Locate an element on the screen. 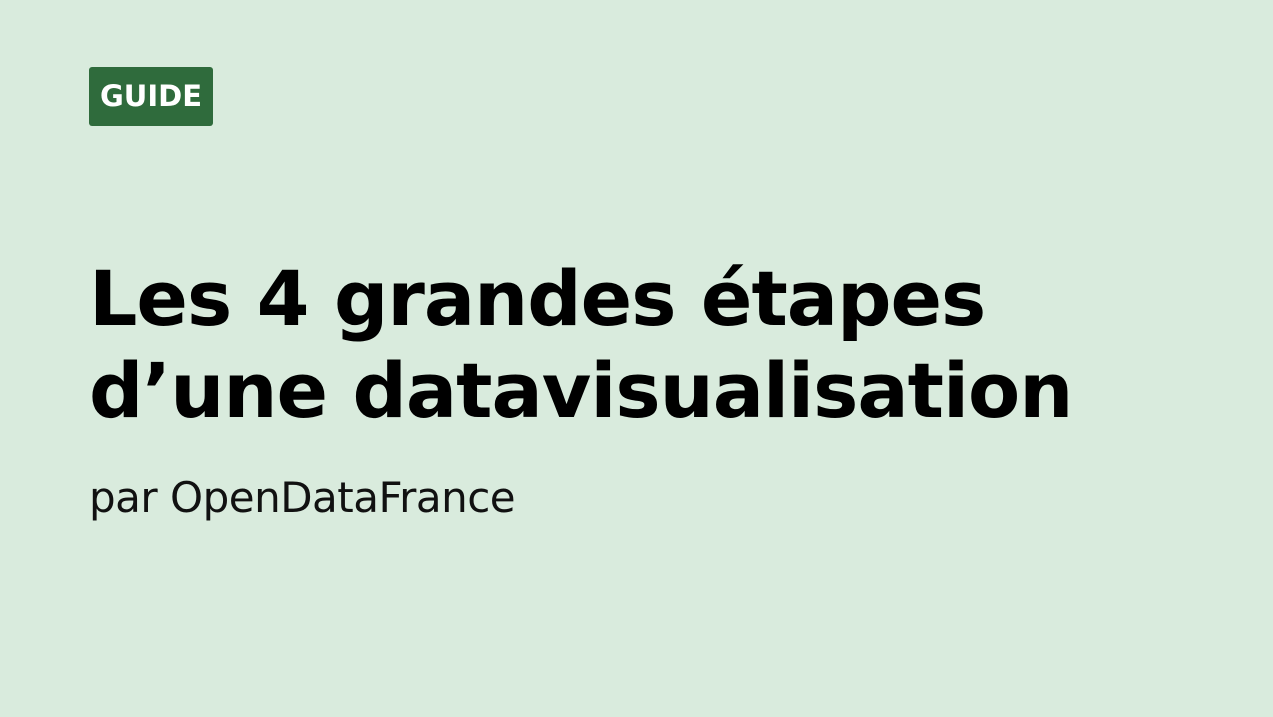 This screenshot has width=1273, height=717. slide-title-line-1: Les 4 grandes étapes is located at coordinates (537, 298).